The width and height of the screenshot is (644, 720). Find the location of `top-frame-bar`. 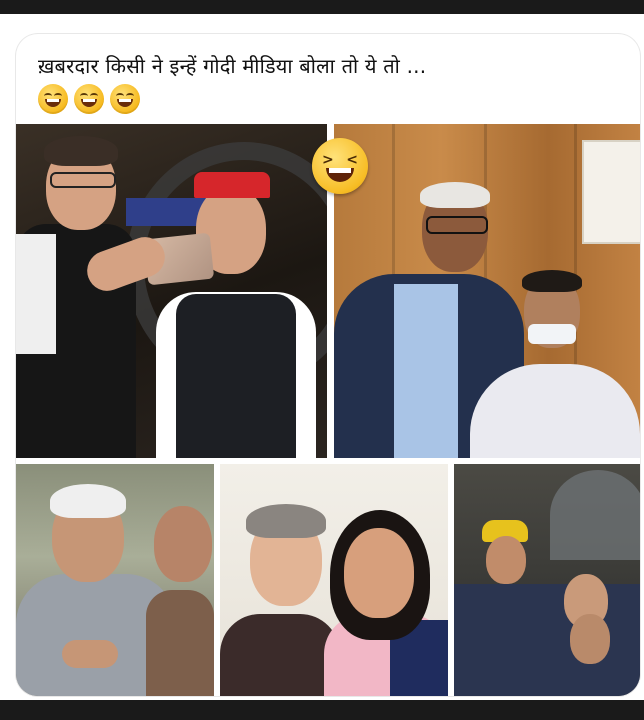

top-frame-bar is located at coordinates (322, 7).